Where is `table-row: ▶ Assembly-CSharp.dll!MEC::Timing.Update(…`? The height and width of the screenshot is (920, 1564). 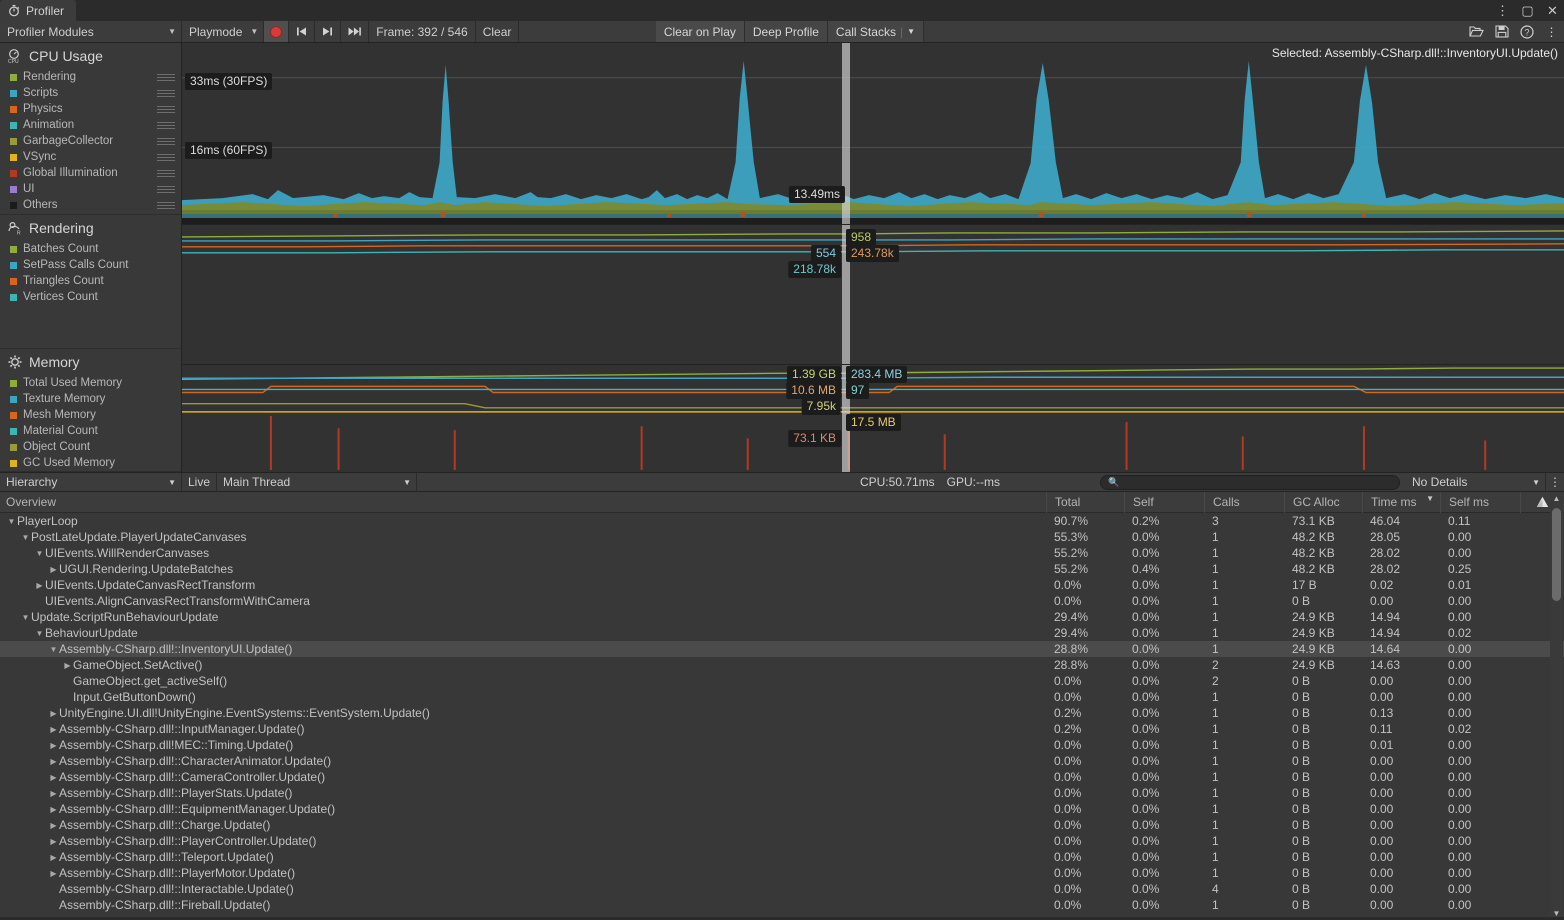
table-row: ▶ Assembly-CSharp.dll!MEC::Timing.Update(… is located at coordinates (782, 745).